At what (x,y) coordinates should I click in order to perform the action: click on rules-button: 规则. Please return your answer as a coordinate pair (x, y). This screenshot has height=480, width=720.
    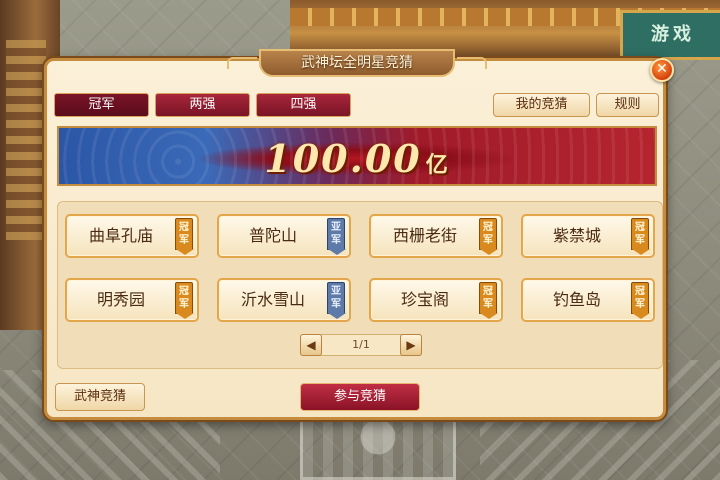
    Looking at the image, I should click on (627, 105).